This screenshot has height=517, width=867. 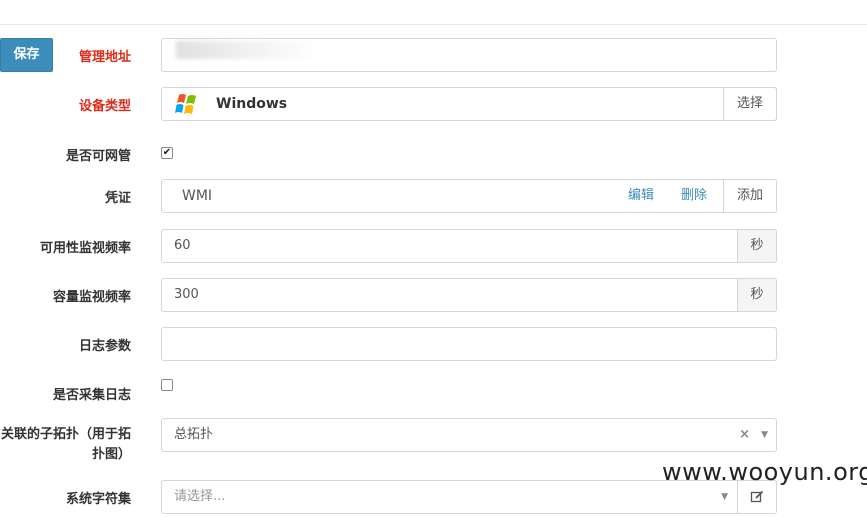 What do you see at coordinates (98, 499) in the screenshot?
I see `charset-label: 系统字符集` at bounding box center [98, 499].